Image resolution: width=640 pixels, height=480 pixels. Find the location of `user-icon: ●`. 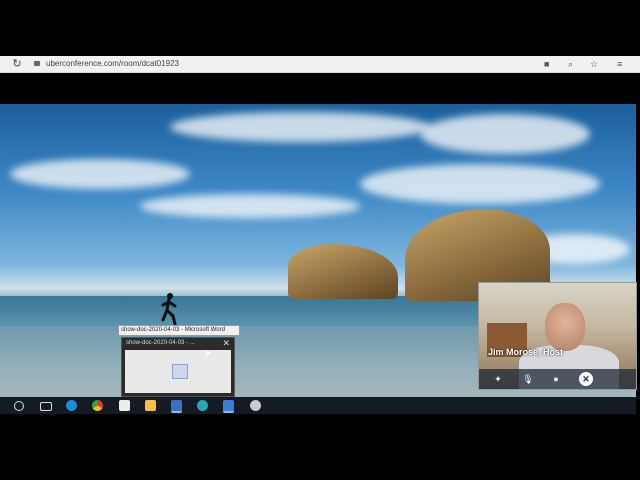

user-icon: ● is located at coordinates (556, 379).